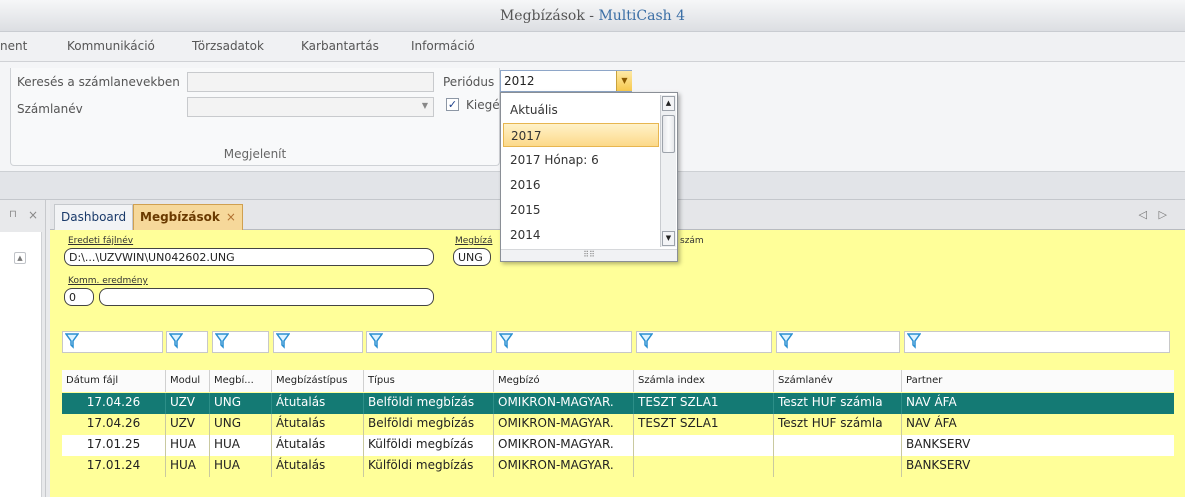  What do you see at coordinates (668, 134) in the screenshot?
I see `scrollbar-thumb` at bounding box center [668, 134].